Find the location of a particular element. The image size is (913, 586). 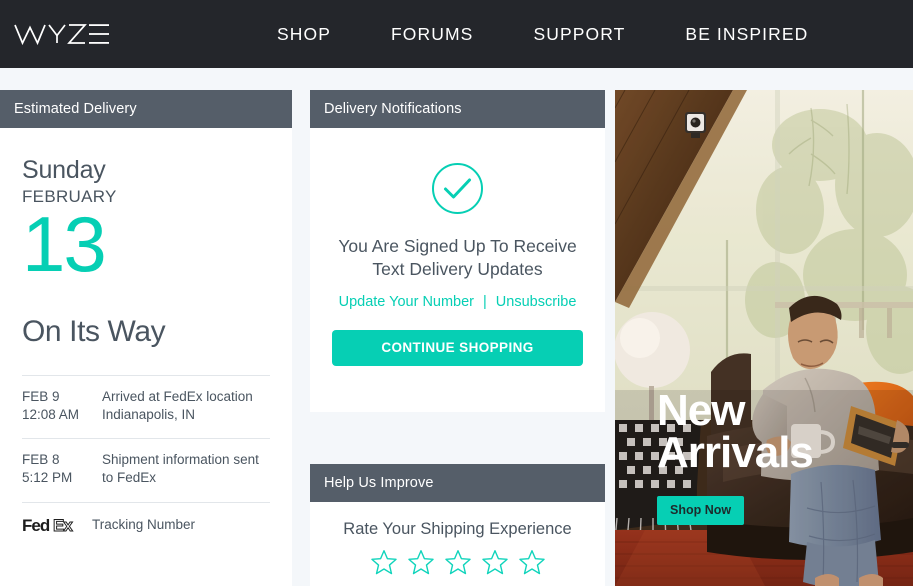

nav-item-support: SUPPORT is located at coordinates (579, 34).